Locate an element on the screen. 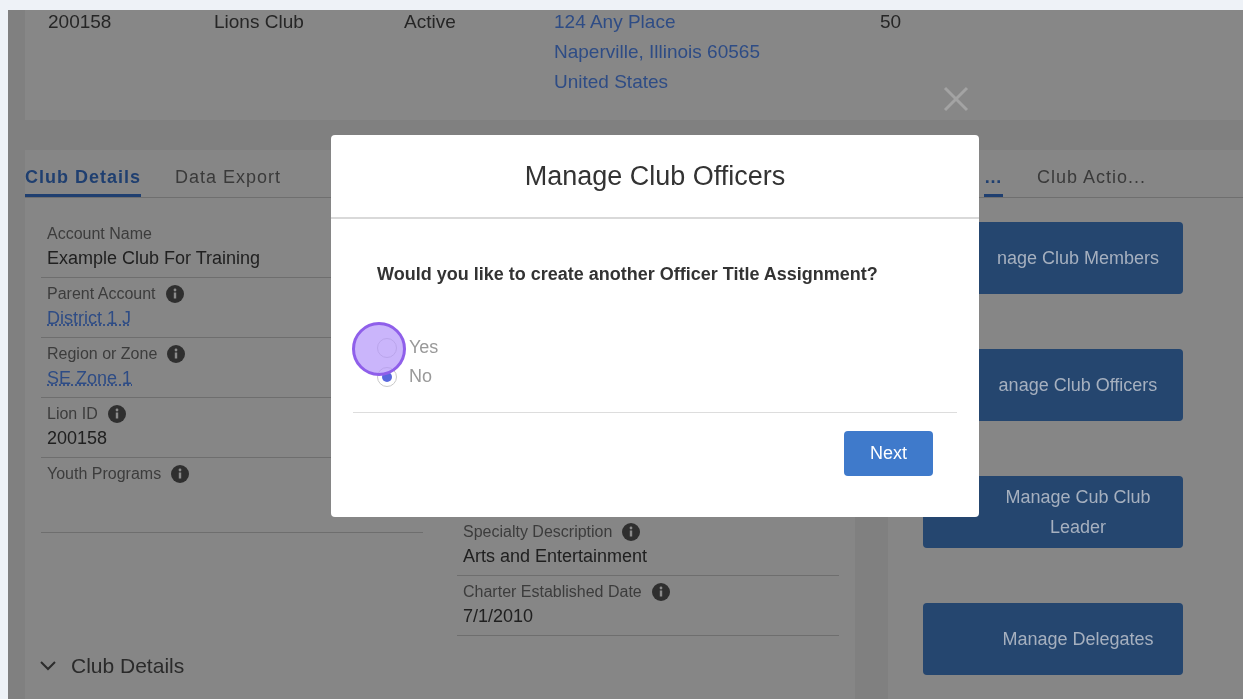 This screenshot has width=1243, height=699. header-cell: Active is located at coordinates (430, 21).